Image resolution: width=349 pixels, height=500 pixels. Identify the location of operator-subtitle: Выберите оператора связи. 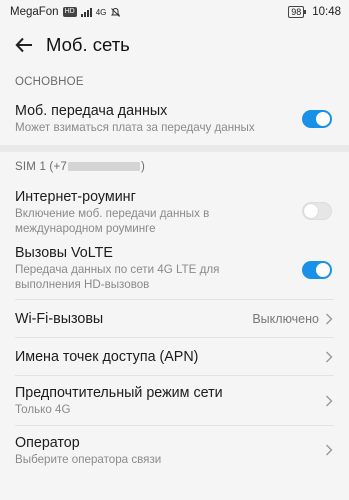
(88, 459).